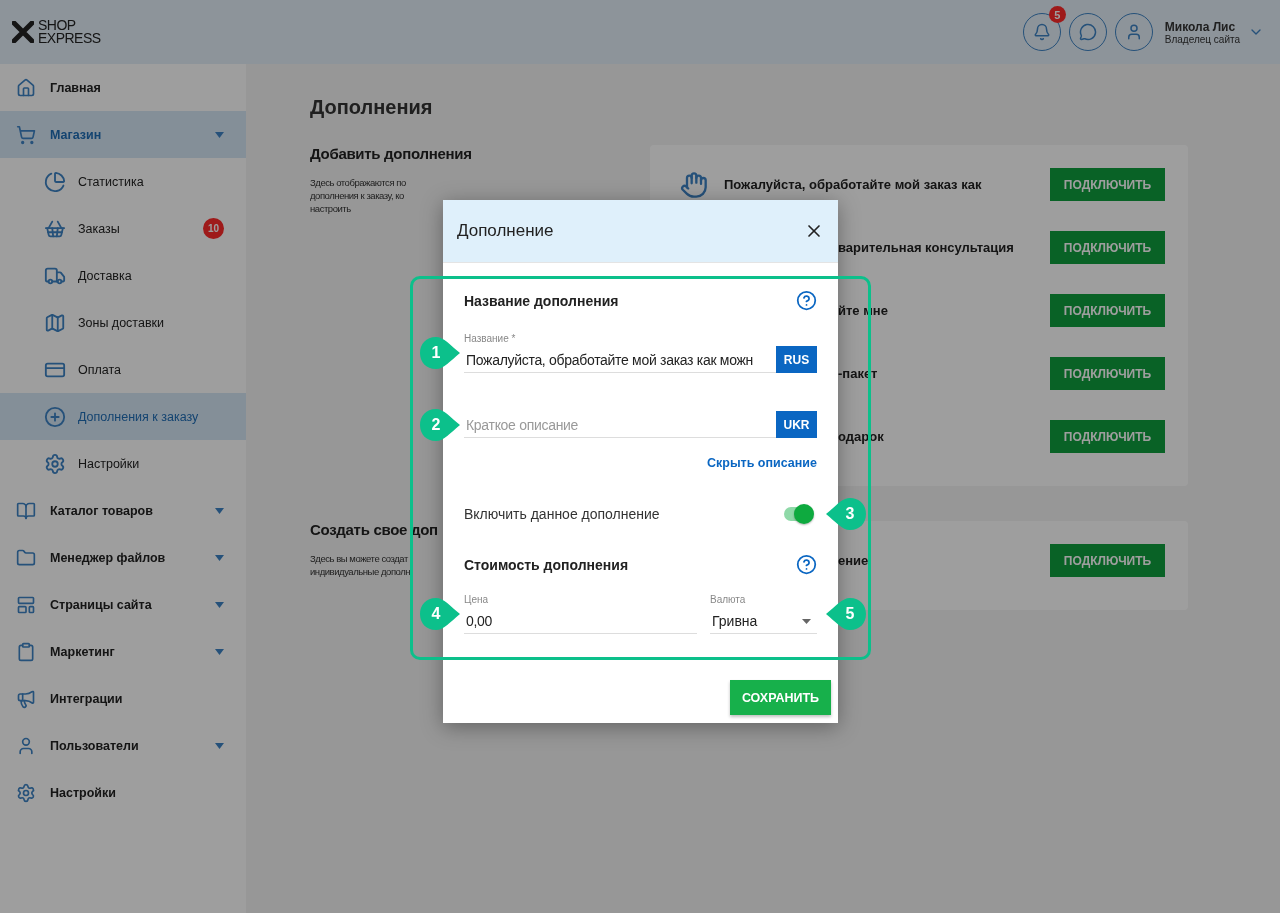 This screenshot has height=913, width=1280. What do you see at coordinates (440, 353) in the screenshot?
I see `callout-badge: 1` at bounding box center [440, 353].